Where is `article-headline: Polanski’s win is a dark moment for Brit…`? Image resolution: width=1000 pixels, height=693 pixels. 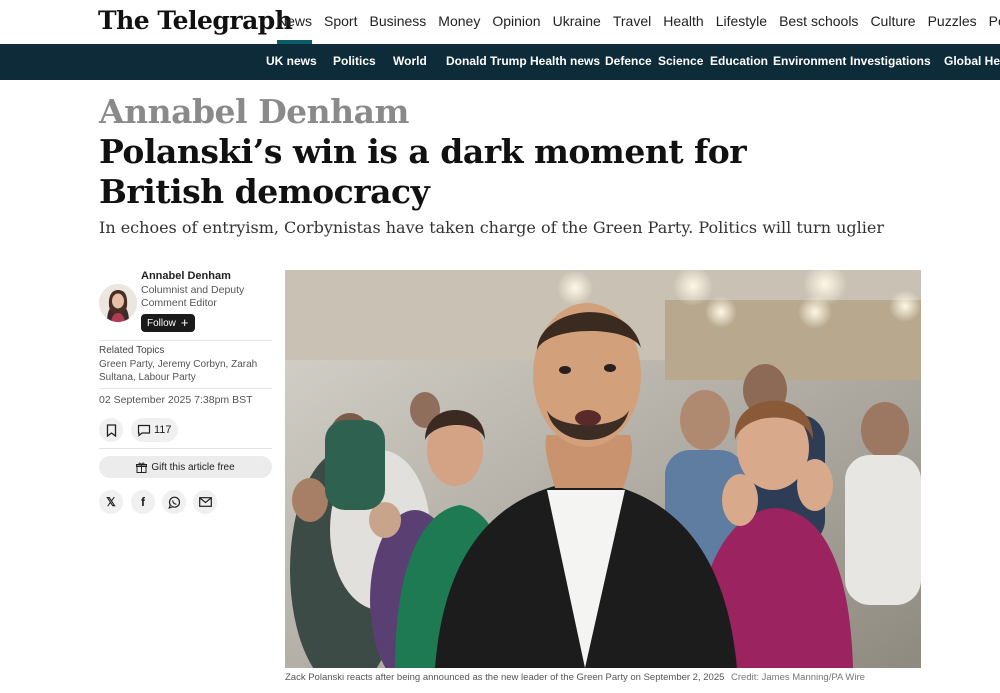 article-headline: Polanski’s win is a dark moment for Brit… is located at coordinates (423, 171).